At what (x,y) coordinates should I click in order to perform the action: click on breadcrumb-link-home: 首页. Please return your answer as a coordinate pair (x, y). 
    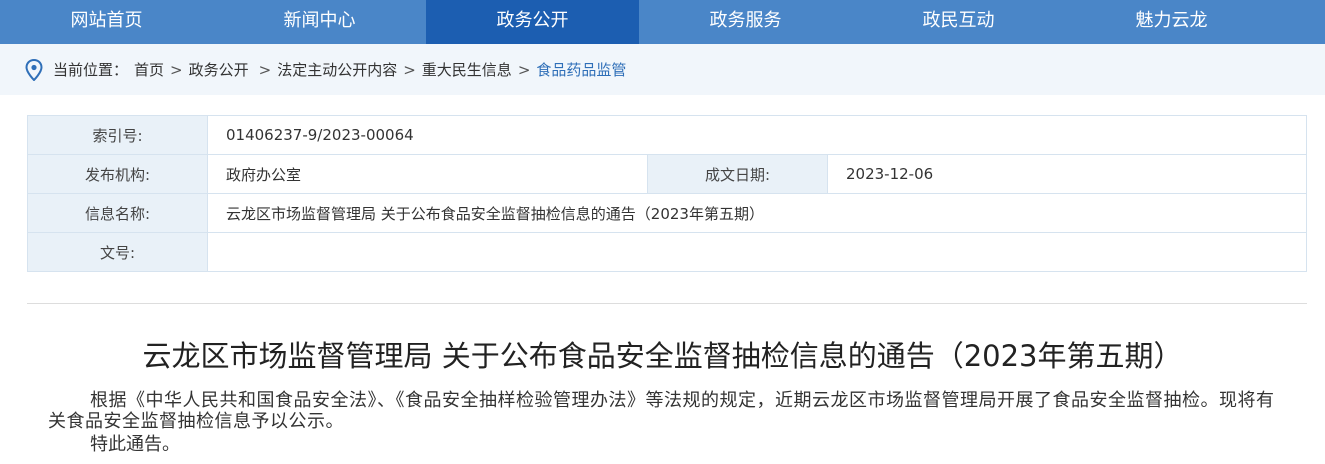
    Looking at the image, I should click on (149, 69).